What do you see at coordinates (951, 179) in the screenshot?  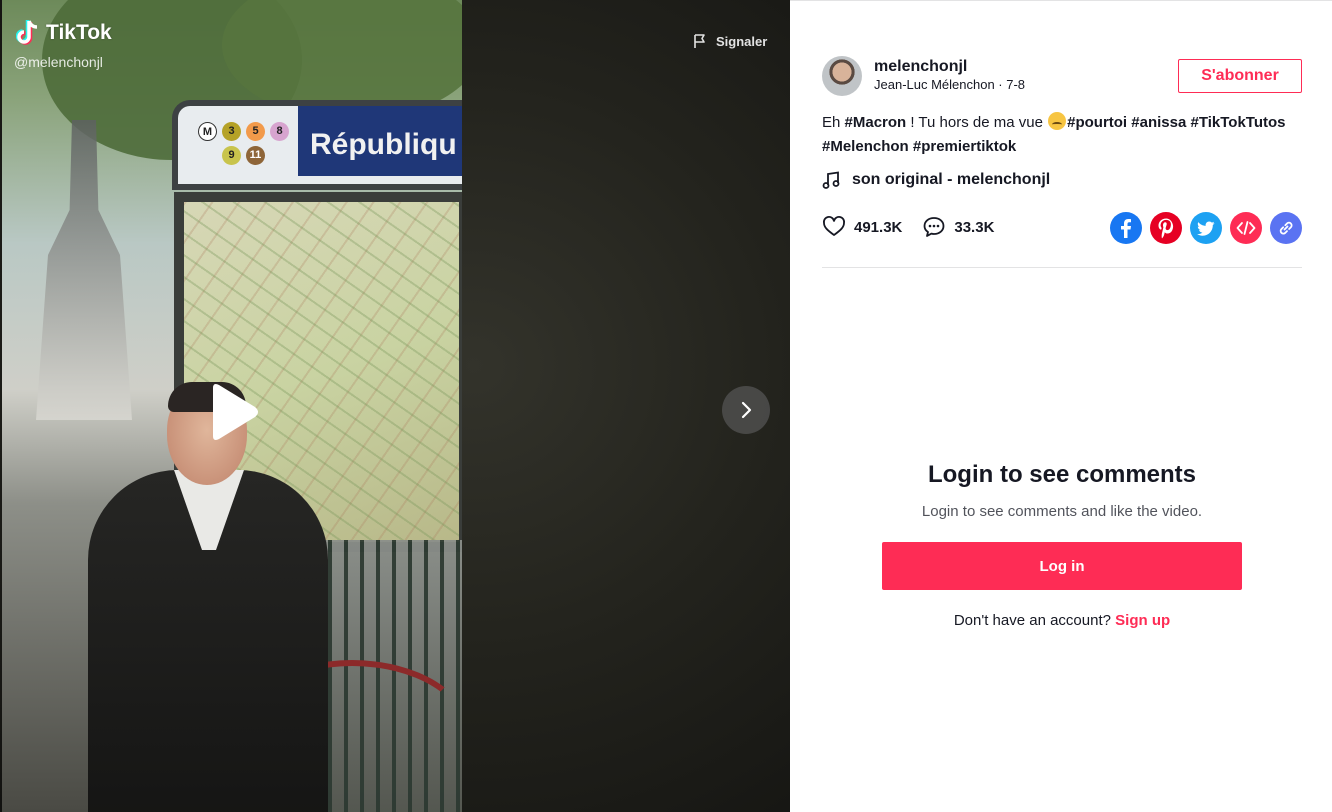 I see `music-title: son original - melenchonjl` at bounding box center [951, 179].